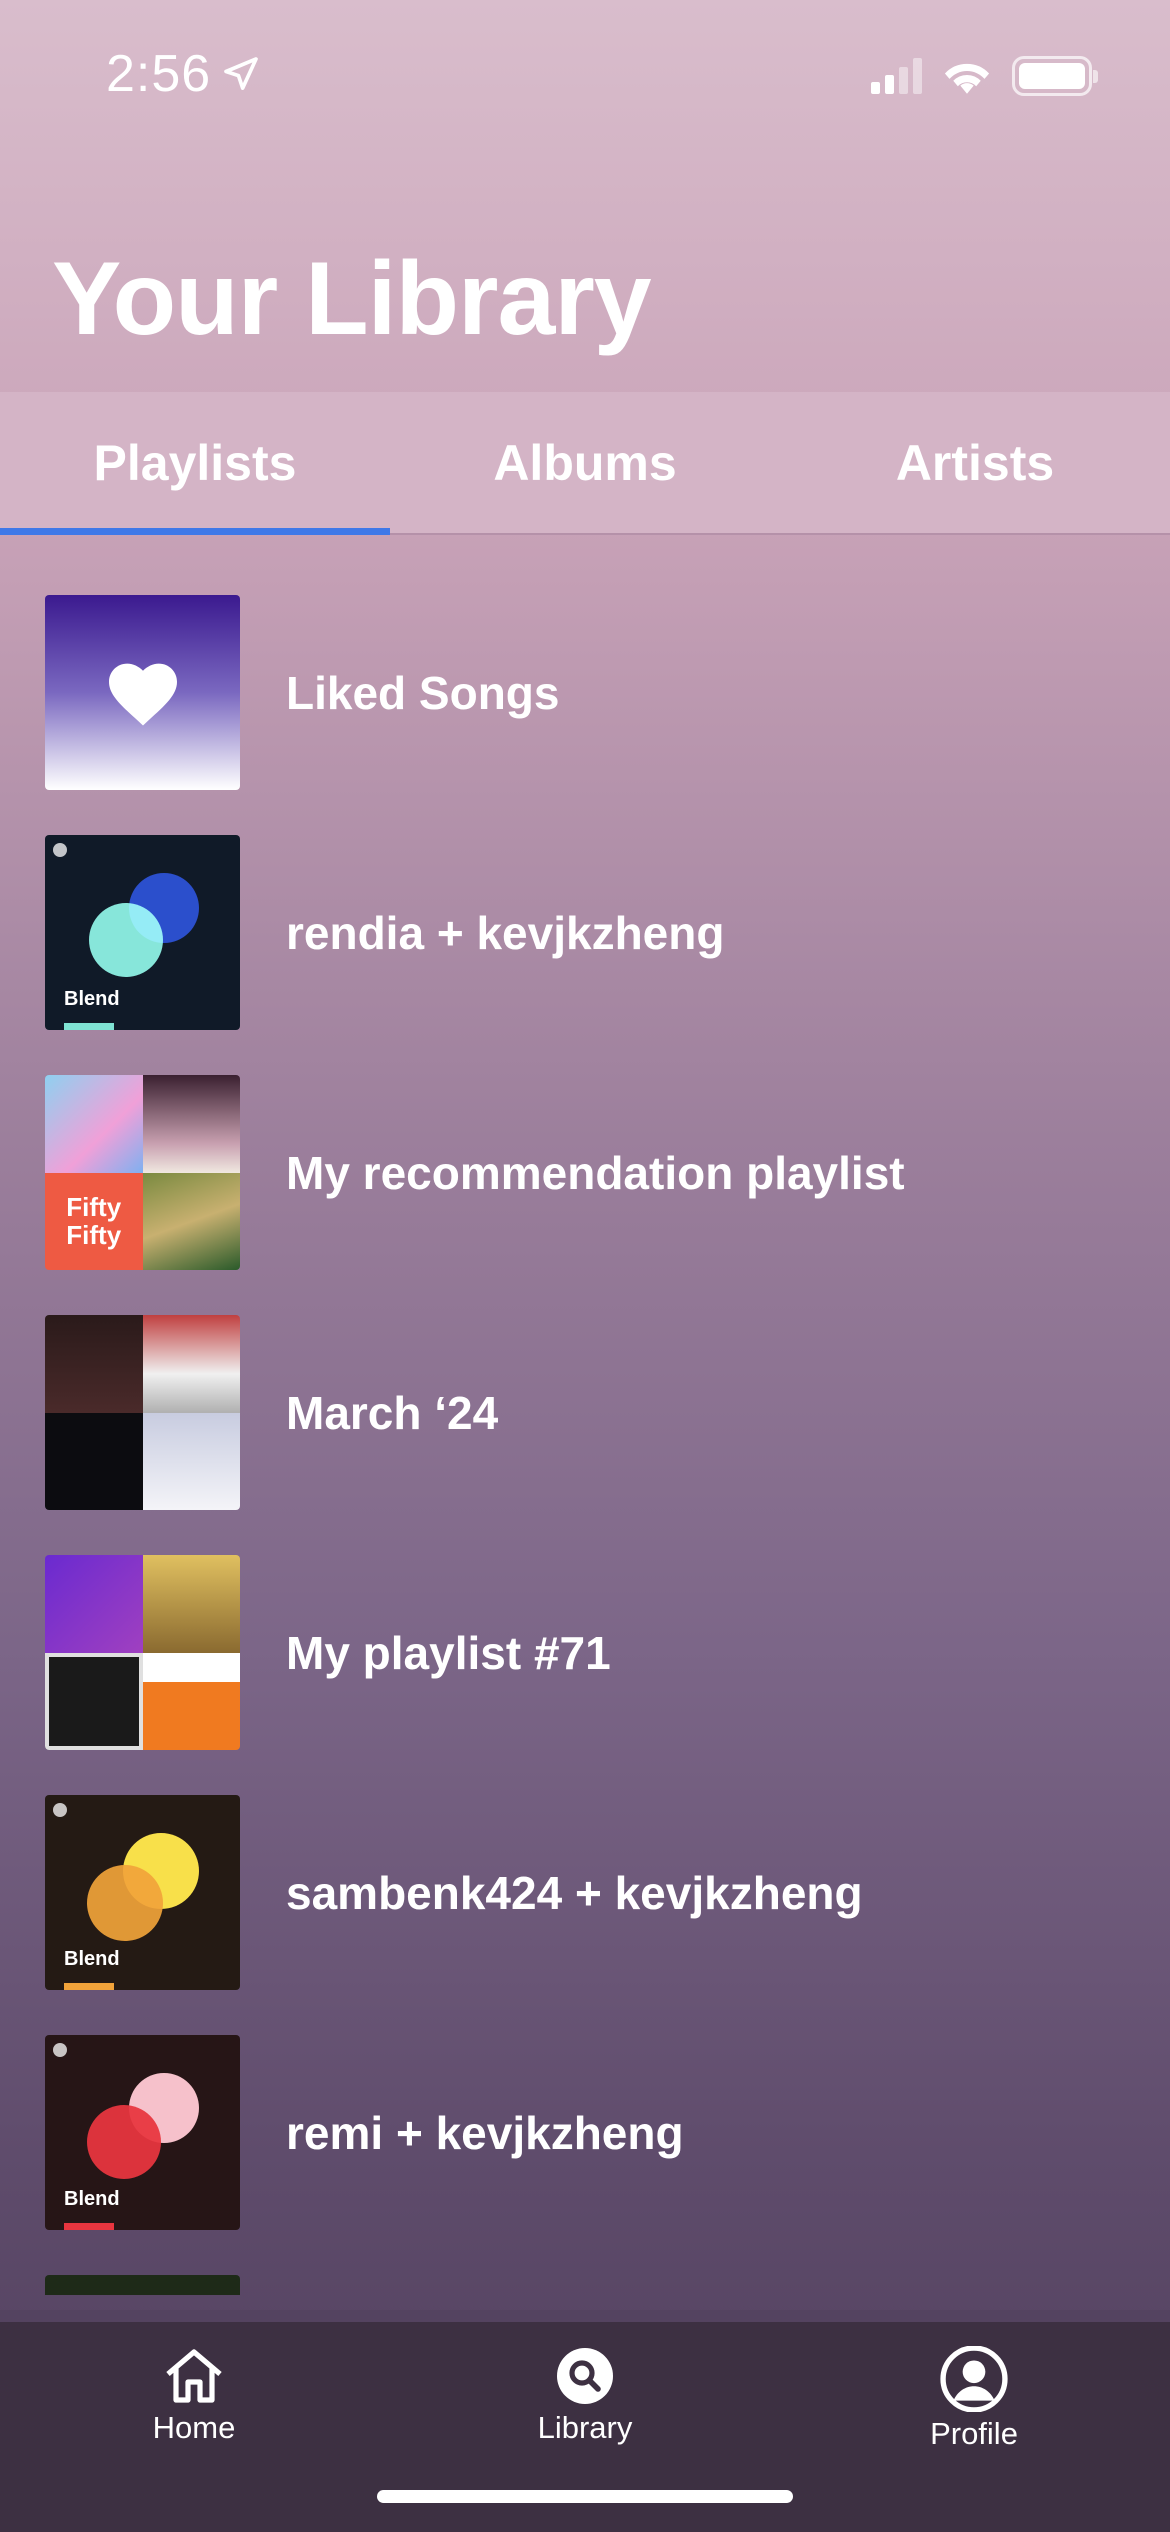 Image resolution: width=1170 pixels, height=2532 pixels. What do you see at coordinates (574, 1892) in the screenshot?
I see `playlist-title: sambenk424 + kevjkzheng` at bounding box center [574, 1892].